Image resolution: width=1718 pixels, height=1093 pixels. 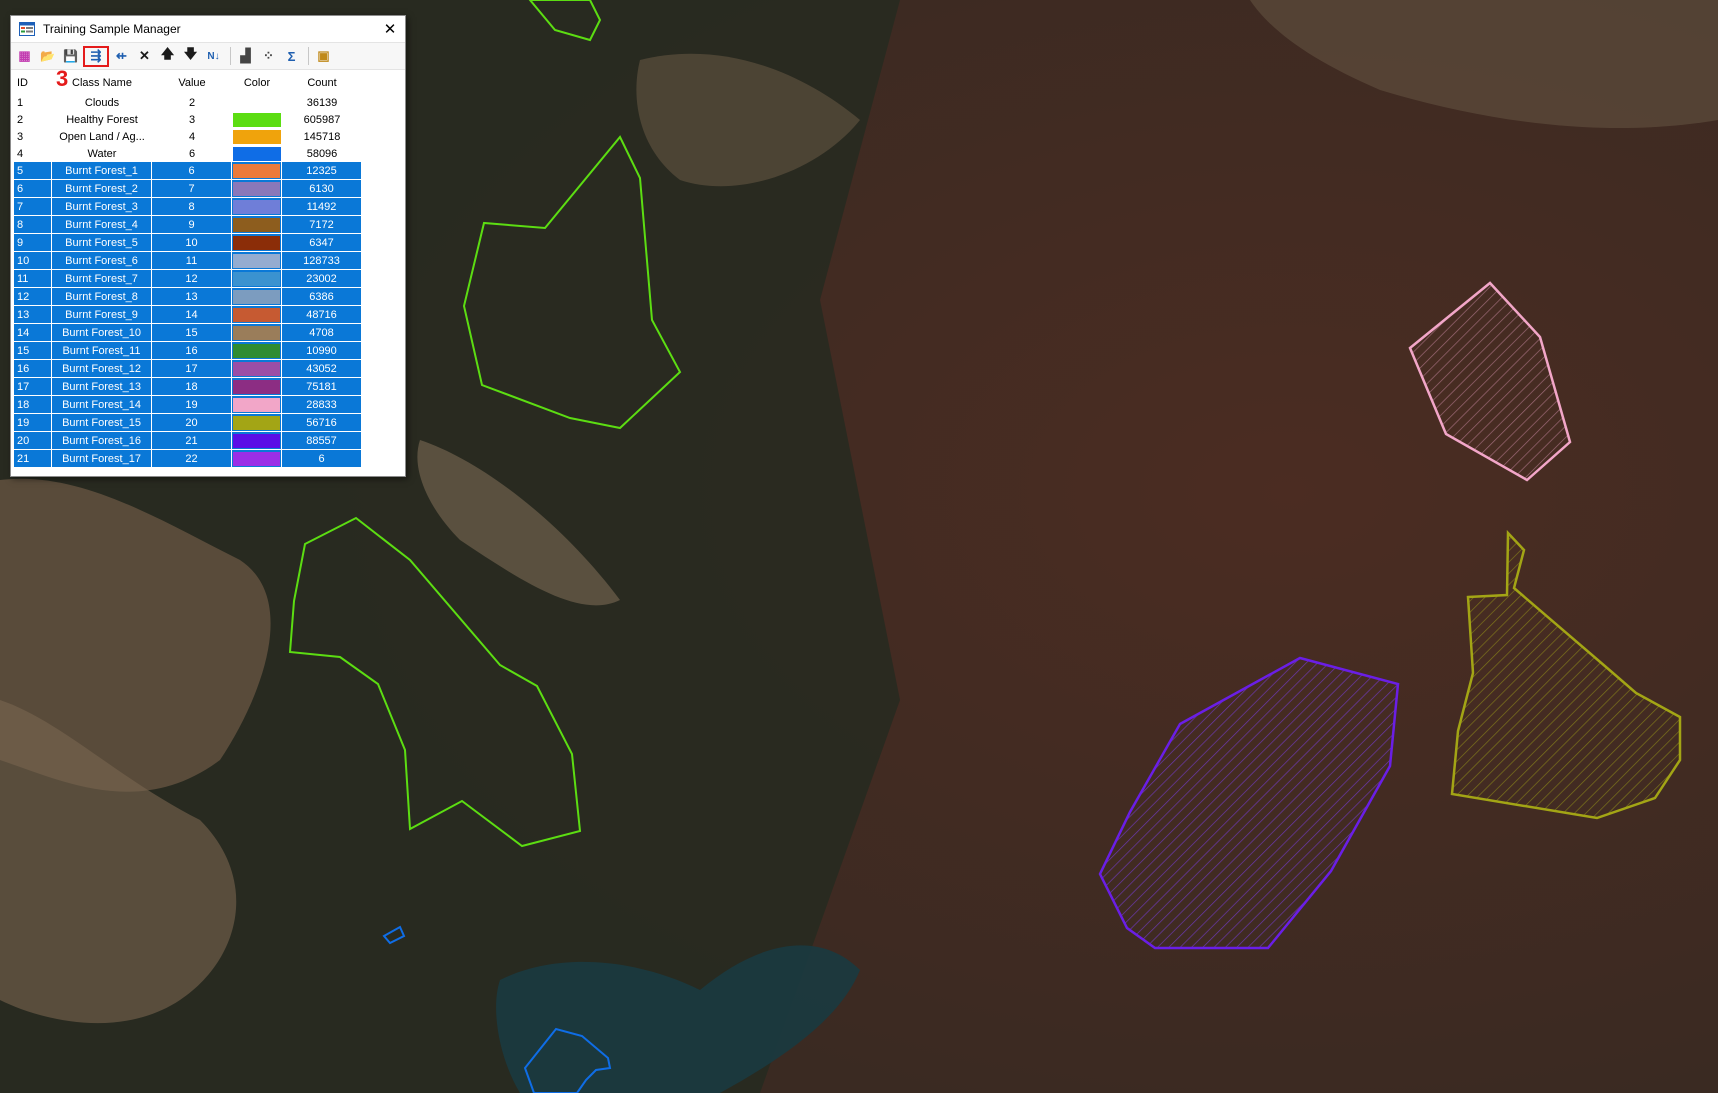 What do you see at coordinates (192, 242) in the screenshot?
I see `row-value: 10` at bounding box center [192, 242].